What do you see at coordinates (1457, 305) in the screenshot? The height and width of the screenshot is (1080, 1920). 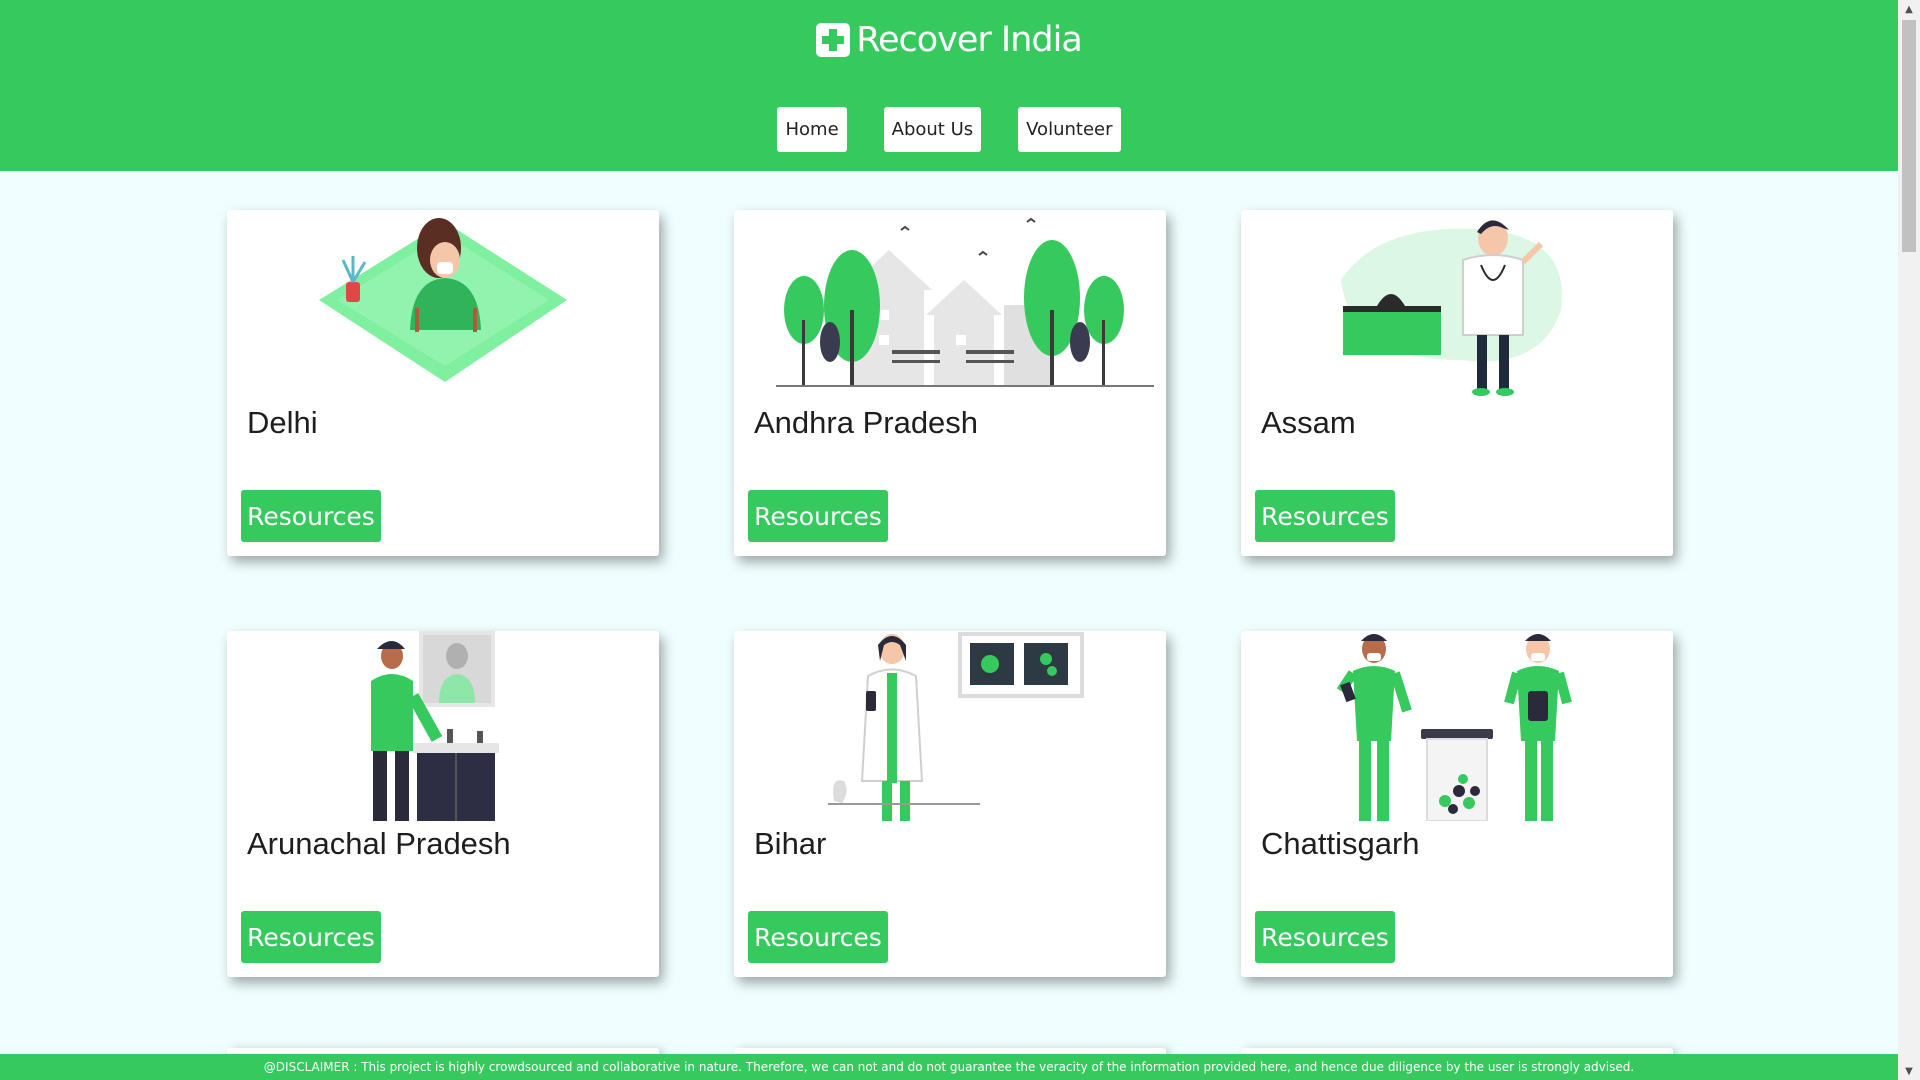 I see `doctor-illustration` at bounding box center [1457, 305].